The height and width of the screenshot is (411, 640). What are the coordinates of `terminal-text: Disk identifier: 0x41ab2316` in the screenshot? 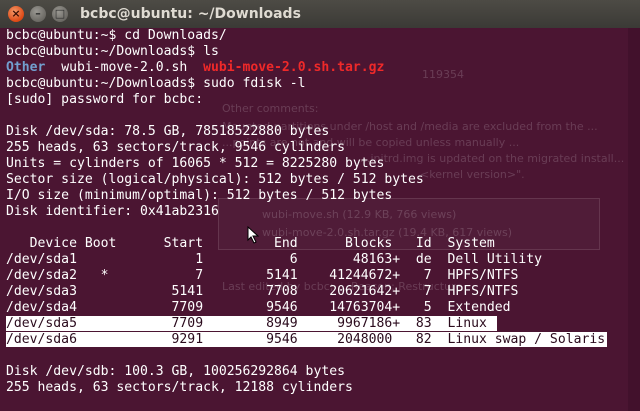 It's located at (112, 211).